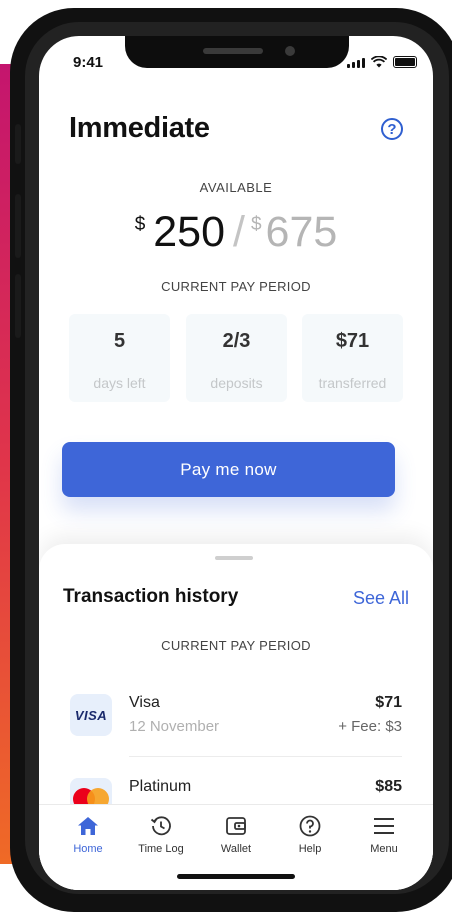  What do you see at coordinates (140, 224) in the screenshot?
I see `currency-symbol: $` at bounding box center [140, 224].